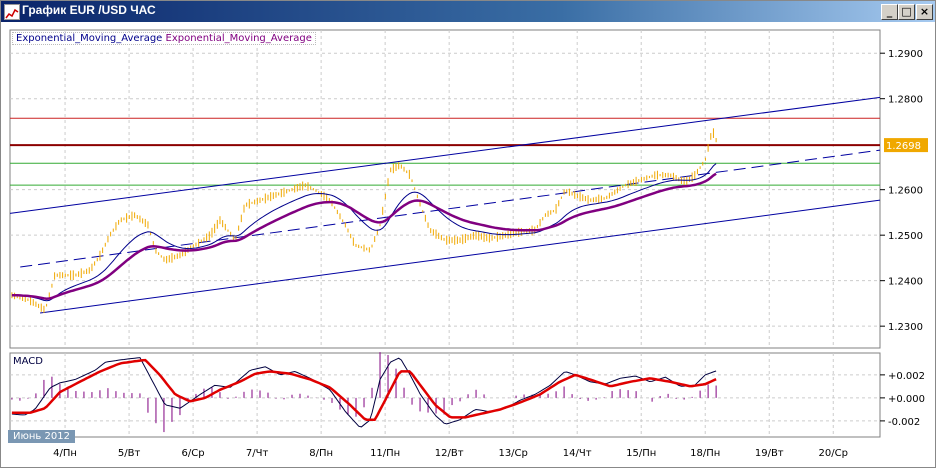  Describe the element at coordinates (906, 376) in the screenshot. I see `macd-tick-label: +0.002` at that location.